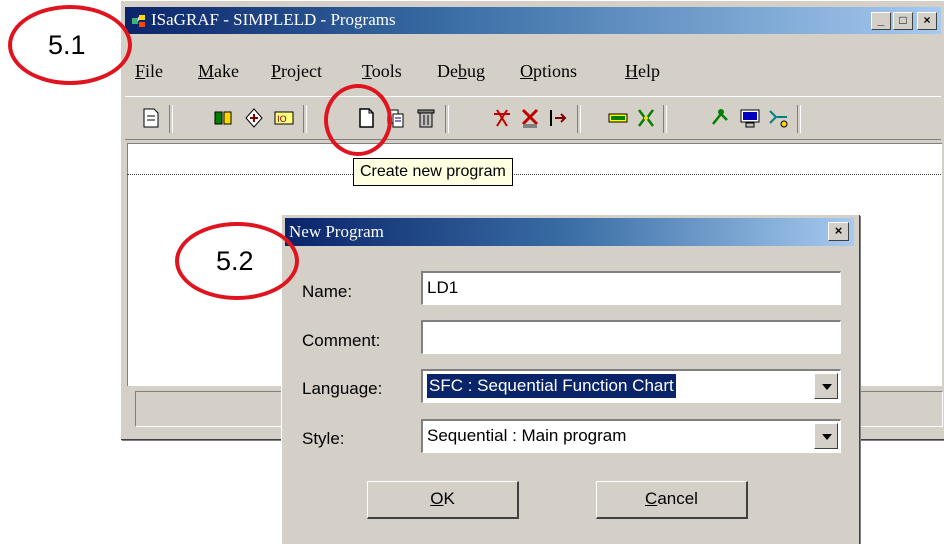 The width and height of the screenshot is (944, 544). I want to click on menu-help: Help, so click(642, 71).